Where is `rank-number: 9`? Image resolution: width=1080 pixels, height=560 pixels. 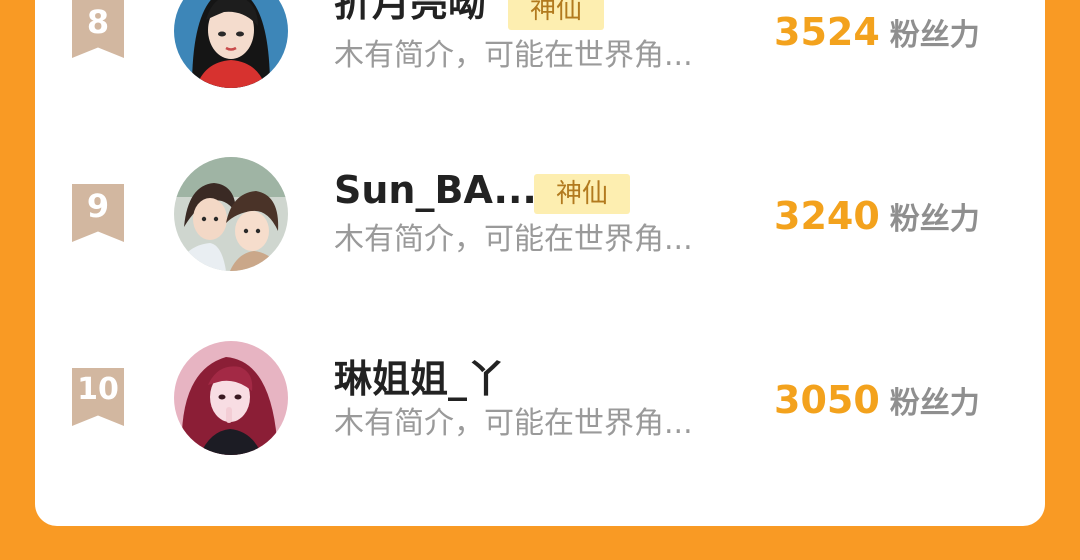
rank-number: 9 is located at coordinates (98, 206).